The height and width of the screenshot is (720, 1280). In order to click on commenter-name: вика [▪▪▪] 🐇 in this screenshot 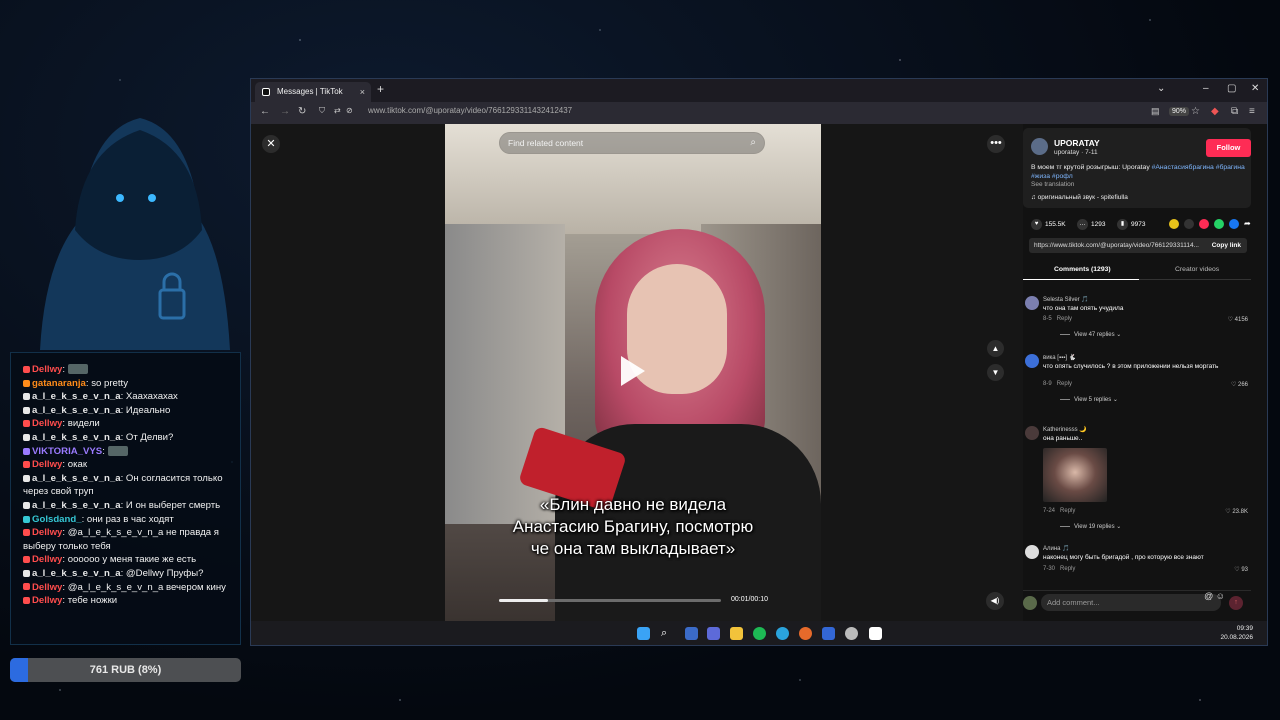, I will do `click(1059, 357)`.